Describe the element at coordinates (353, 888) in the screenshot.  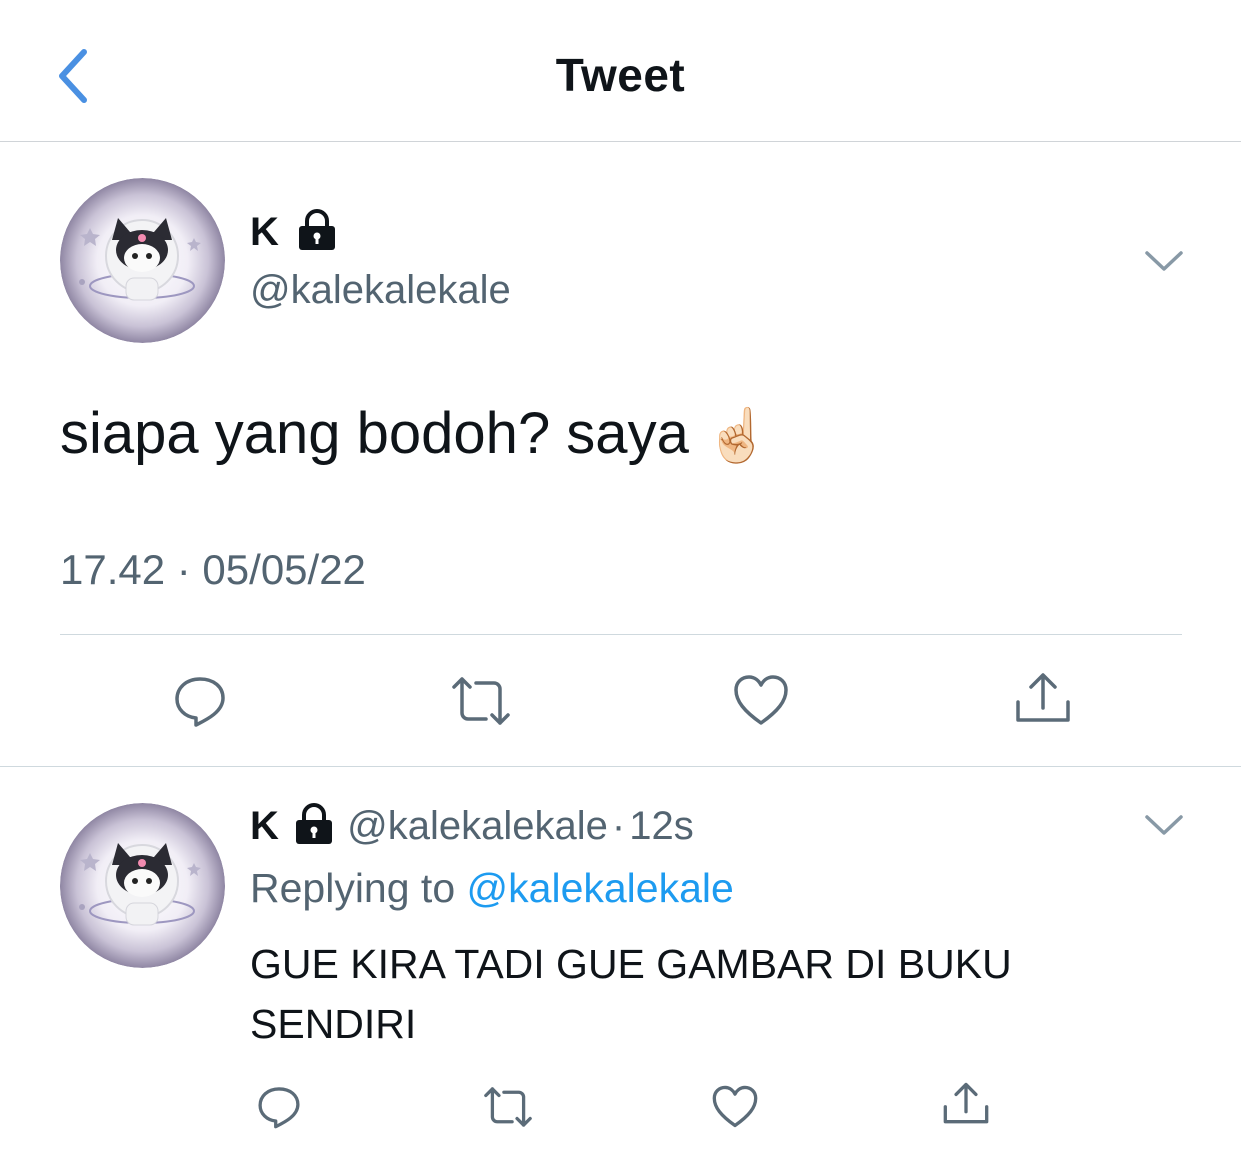
I see `replying-prefix: Replying to` at that location.